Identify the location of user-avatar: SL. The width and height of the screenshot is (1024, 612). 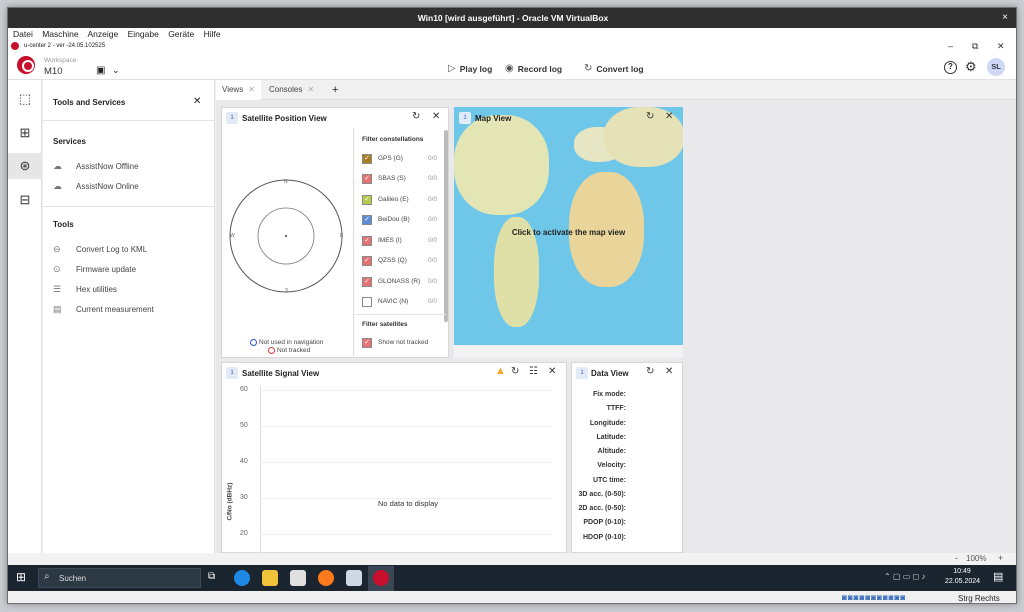
(996, 67).